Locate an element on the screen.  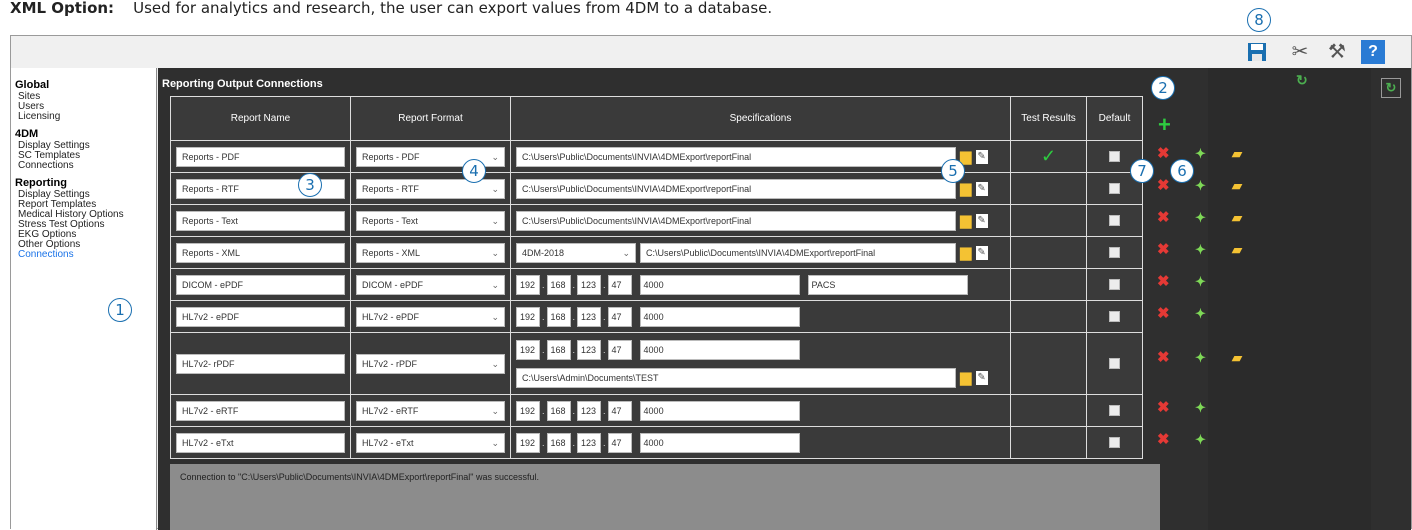
report-format-select: HL7v2 - eTxt ⌄ is located at coordinates (430, 442).